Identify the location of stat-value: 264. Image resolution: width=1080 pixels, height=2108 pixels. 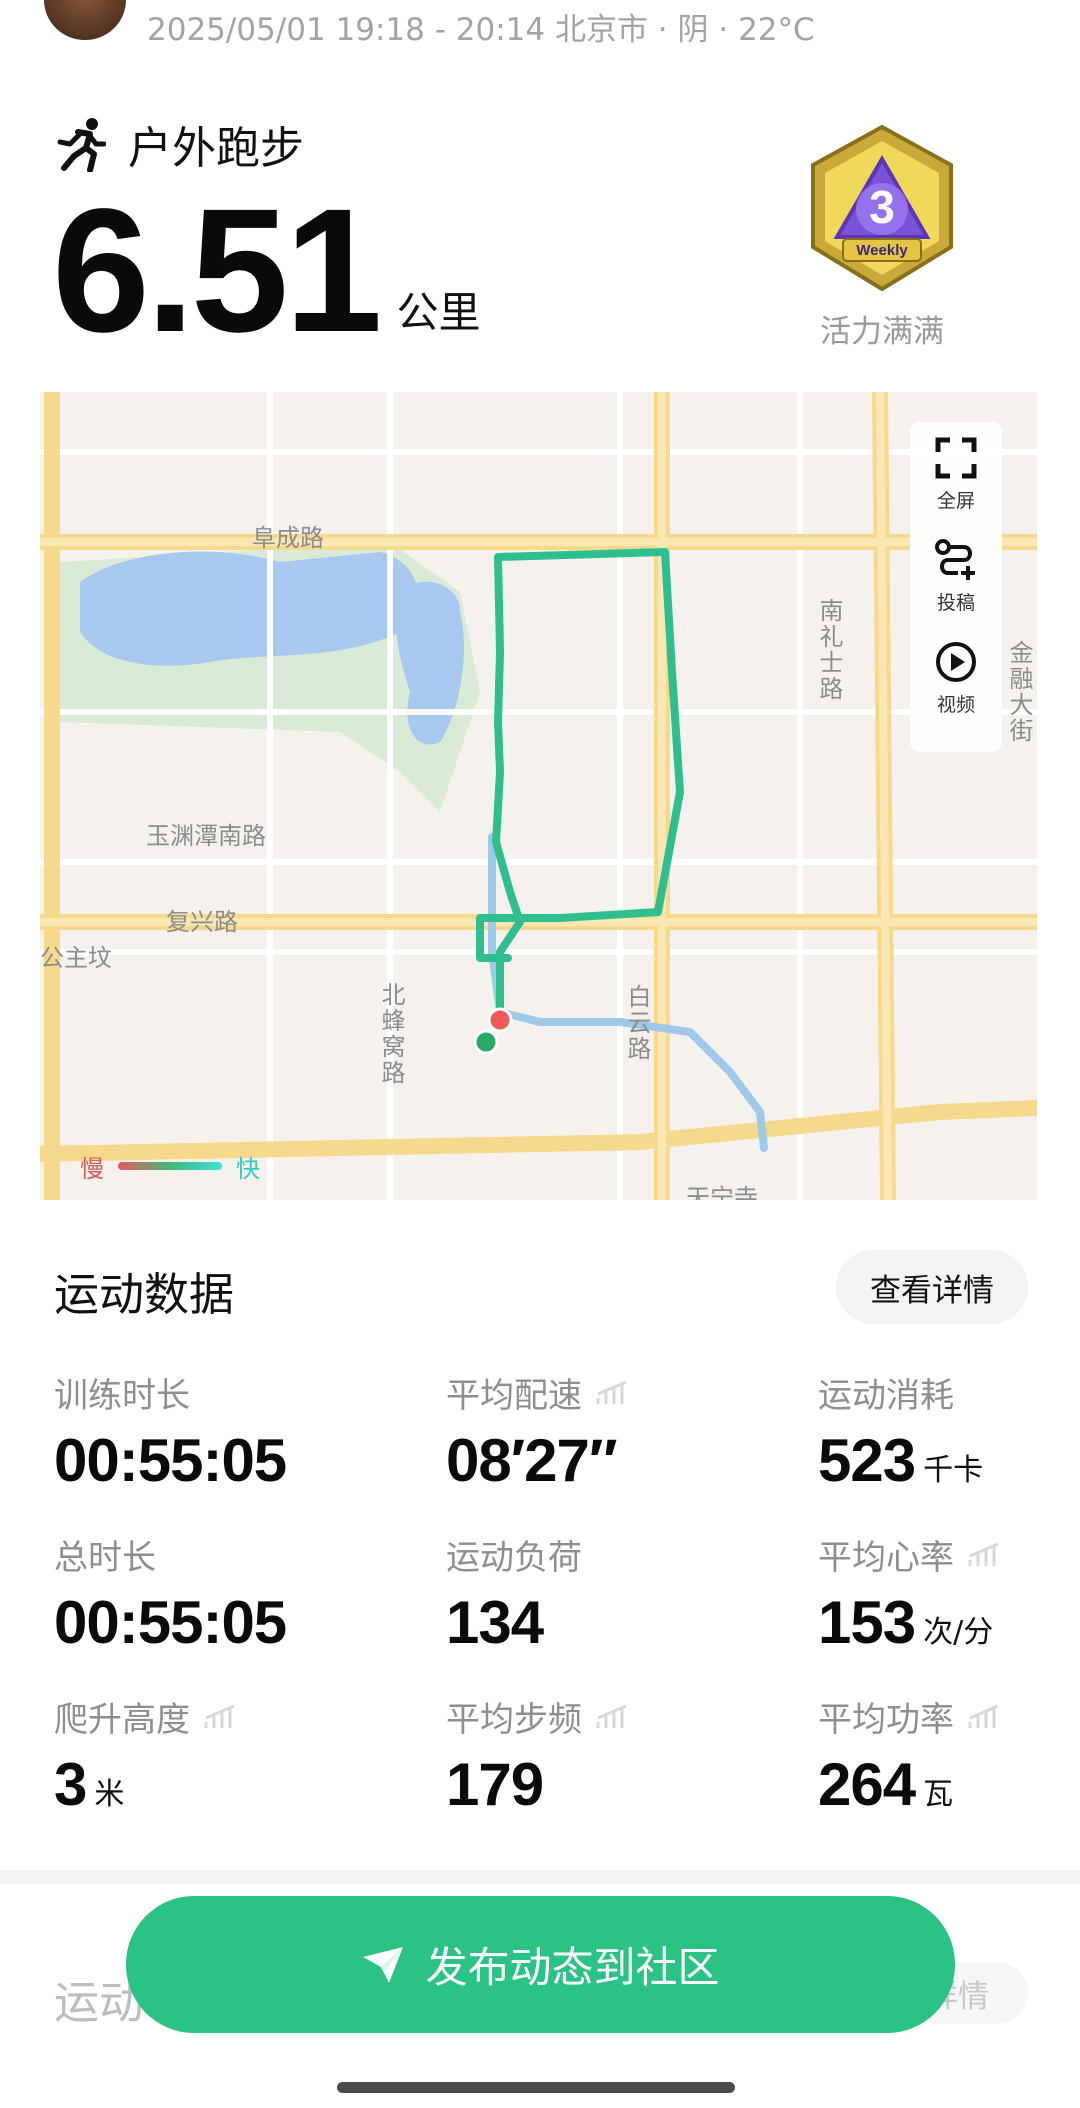
(867, 1784).